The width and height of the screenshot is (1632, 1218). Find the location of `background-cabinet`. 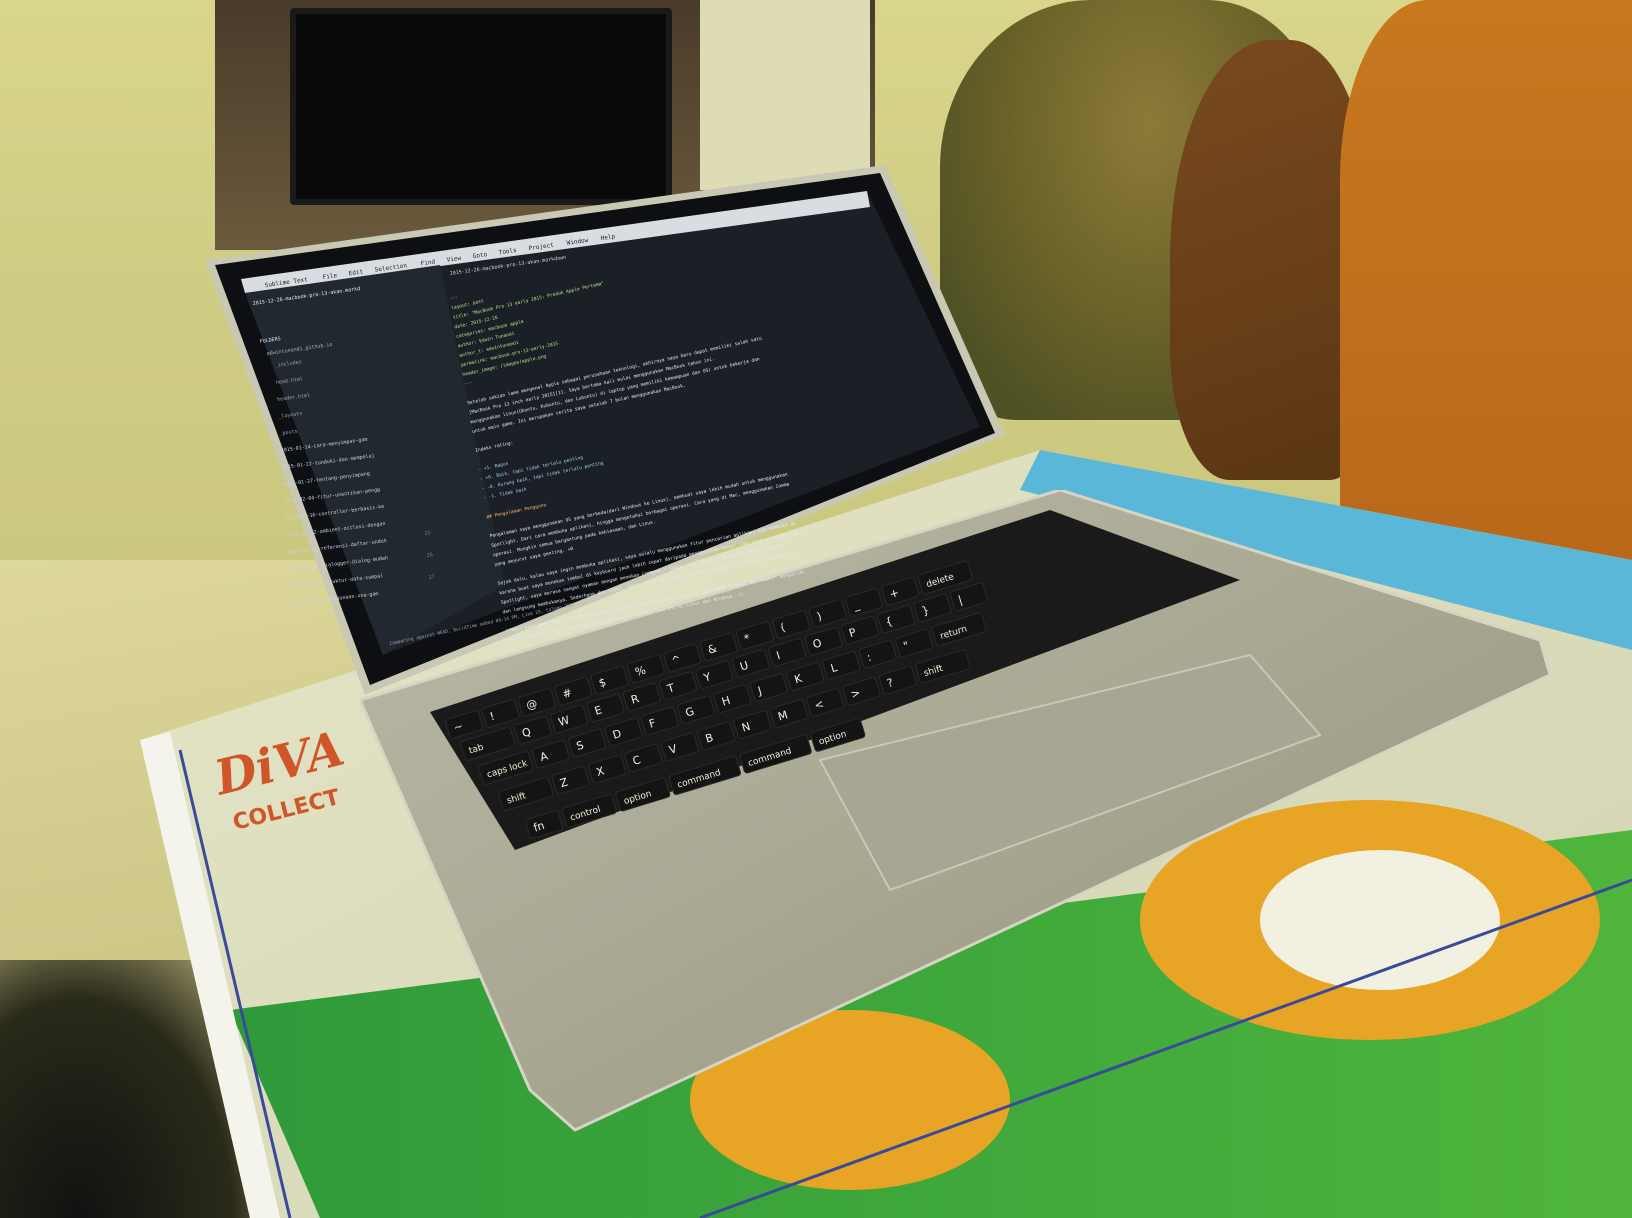

background-cabinet is located at coordinates (785, 95).